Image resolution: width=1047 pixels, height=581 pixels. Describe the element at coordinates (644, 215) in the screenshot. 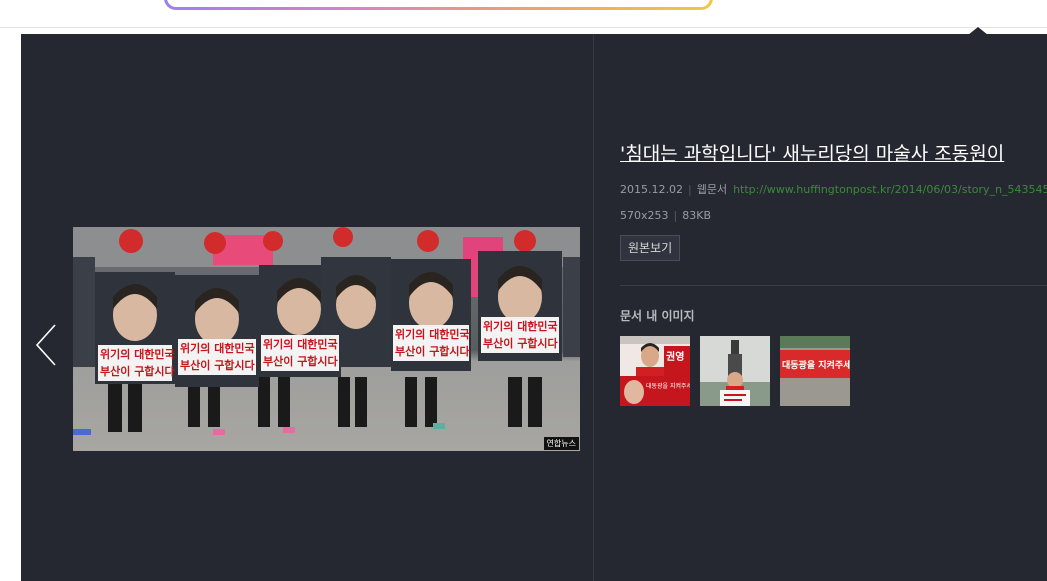

I see `dimensions-text: 570x253` at that location.